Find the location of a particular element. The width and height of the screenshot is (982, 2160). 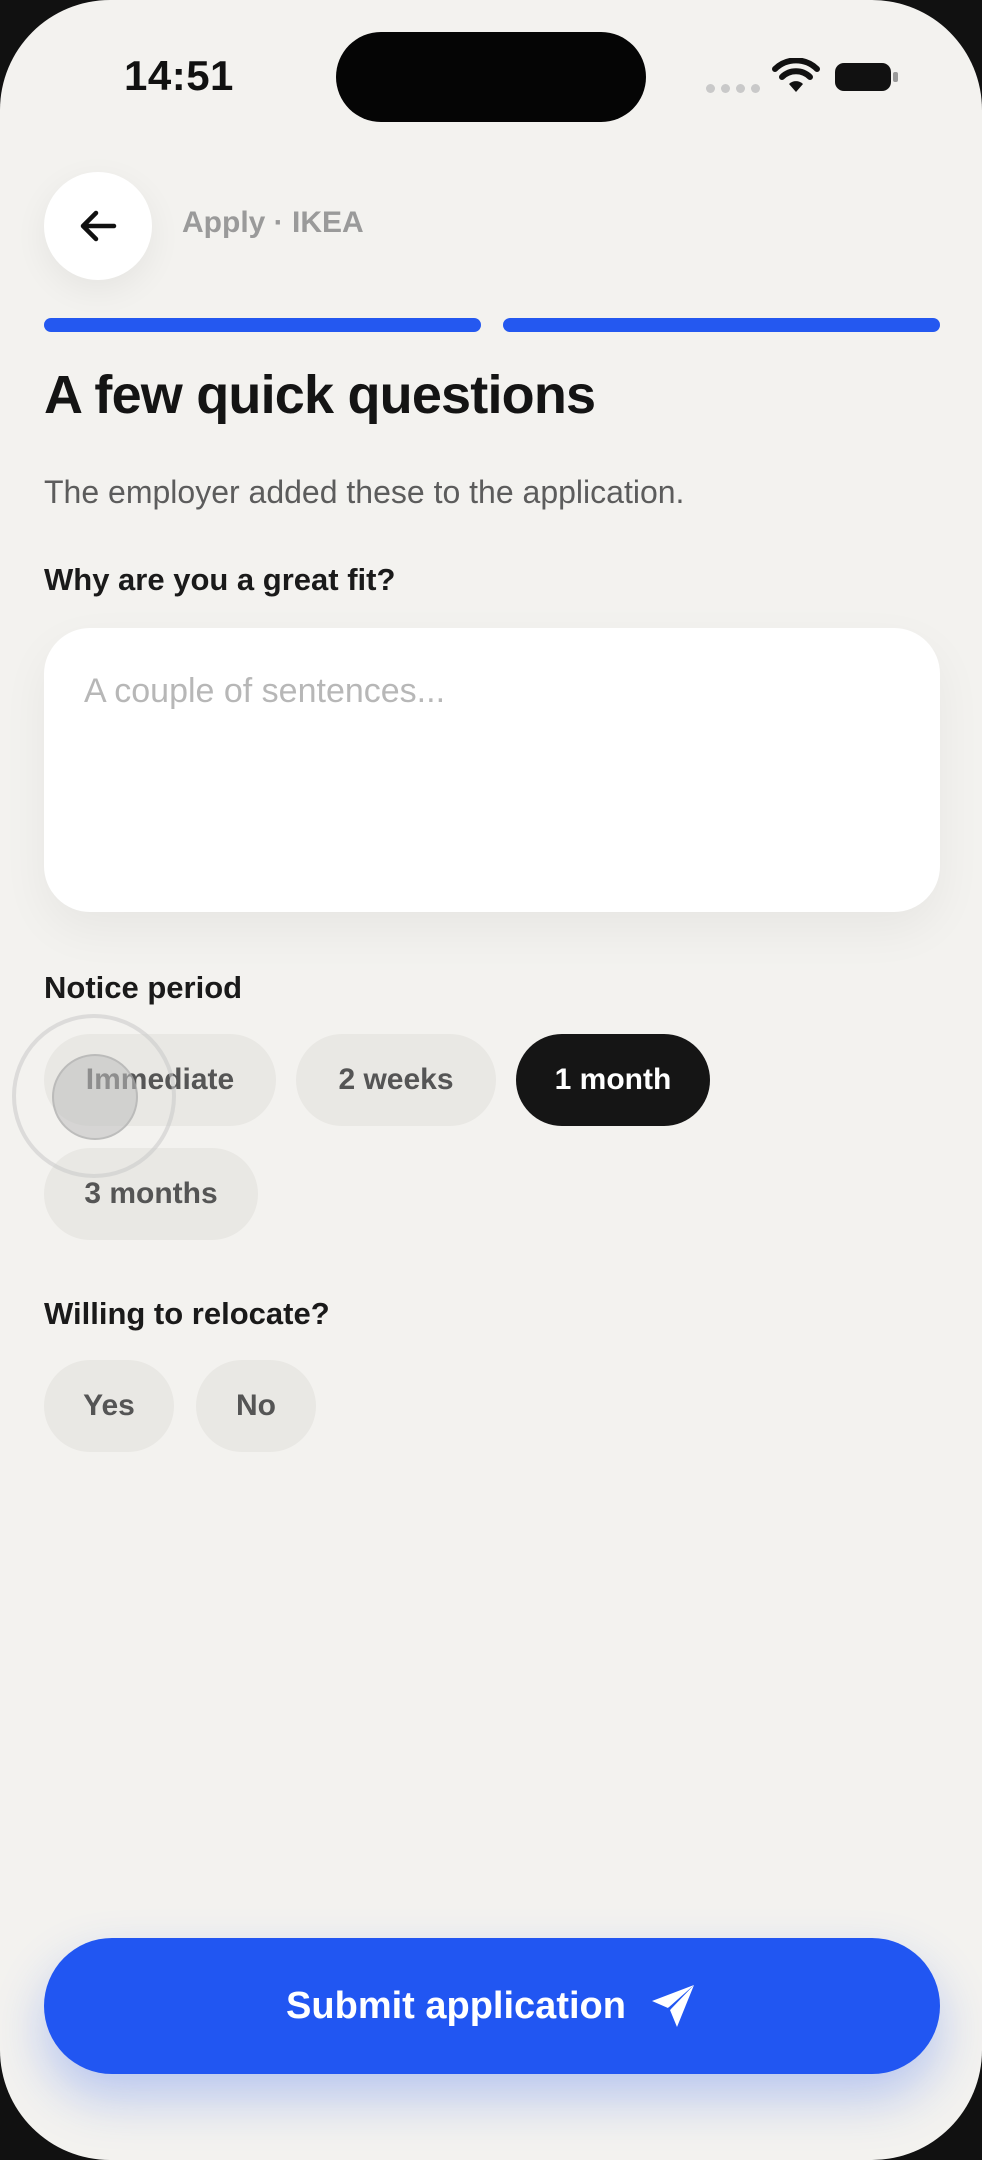

status-time: 14:51 is located at coordinates (179, 75).